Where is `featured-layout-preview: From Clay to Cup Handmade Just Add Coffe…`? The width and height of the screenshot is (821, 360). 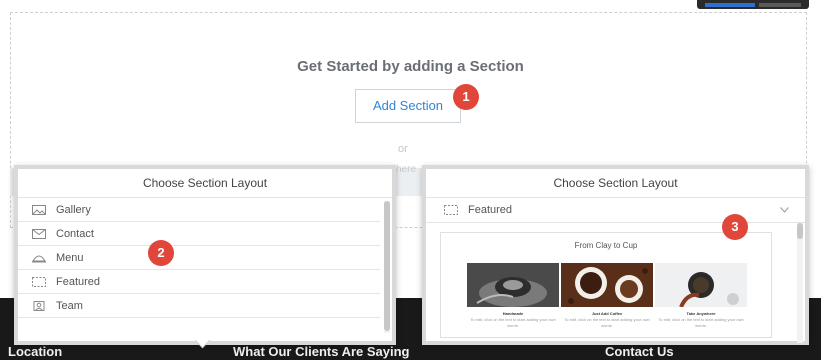
featured-layout-preview: From Clay to Cup Handmade Just Add Coffe… is located at coordinates (606, 285).